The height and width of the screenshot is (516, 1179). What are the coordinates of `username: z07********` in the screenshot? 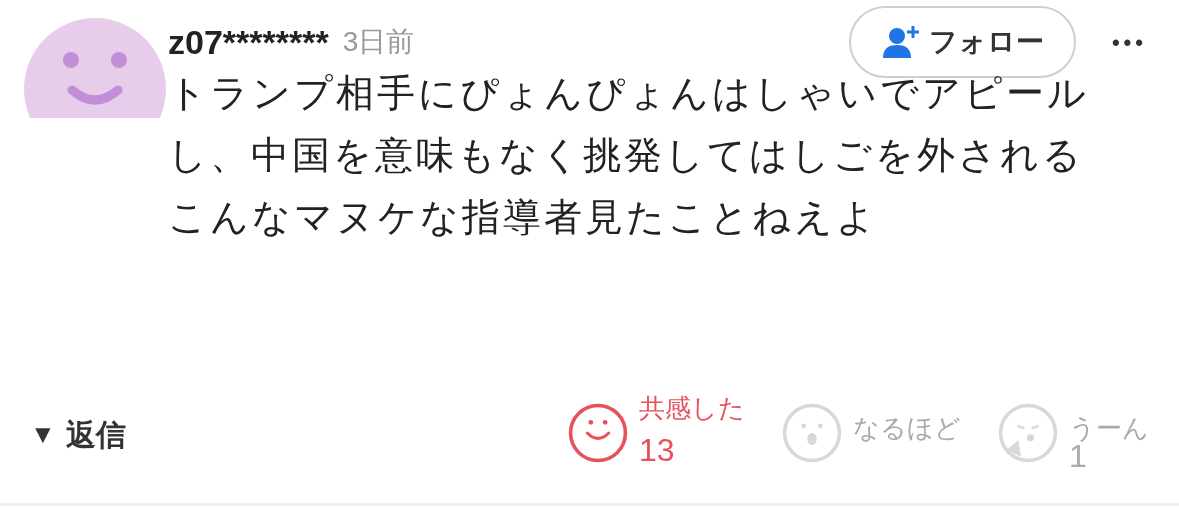 It's located at (248, 42).